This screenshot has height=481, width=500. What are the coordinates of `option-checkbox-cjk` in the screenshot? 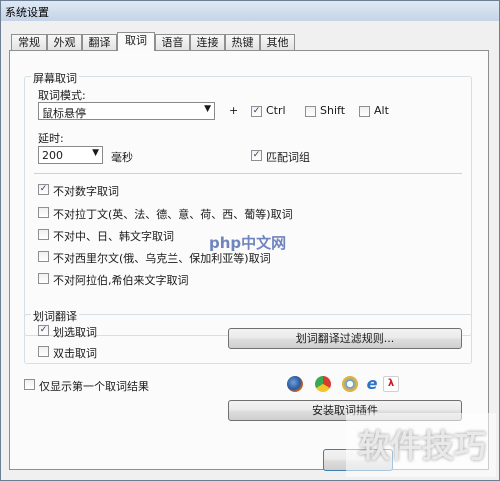 It's located at (43, 234).